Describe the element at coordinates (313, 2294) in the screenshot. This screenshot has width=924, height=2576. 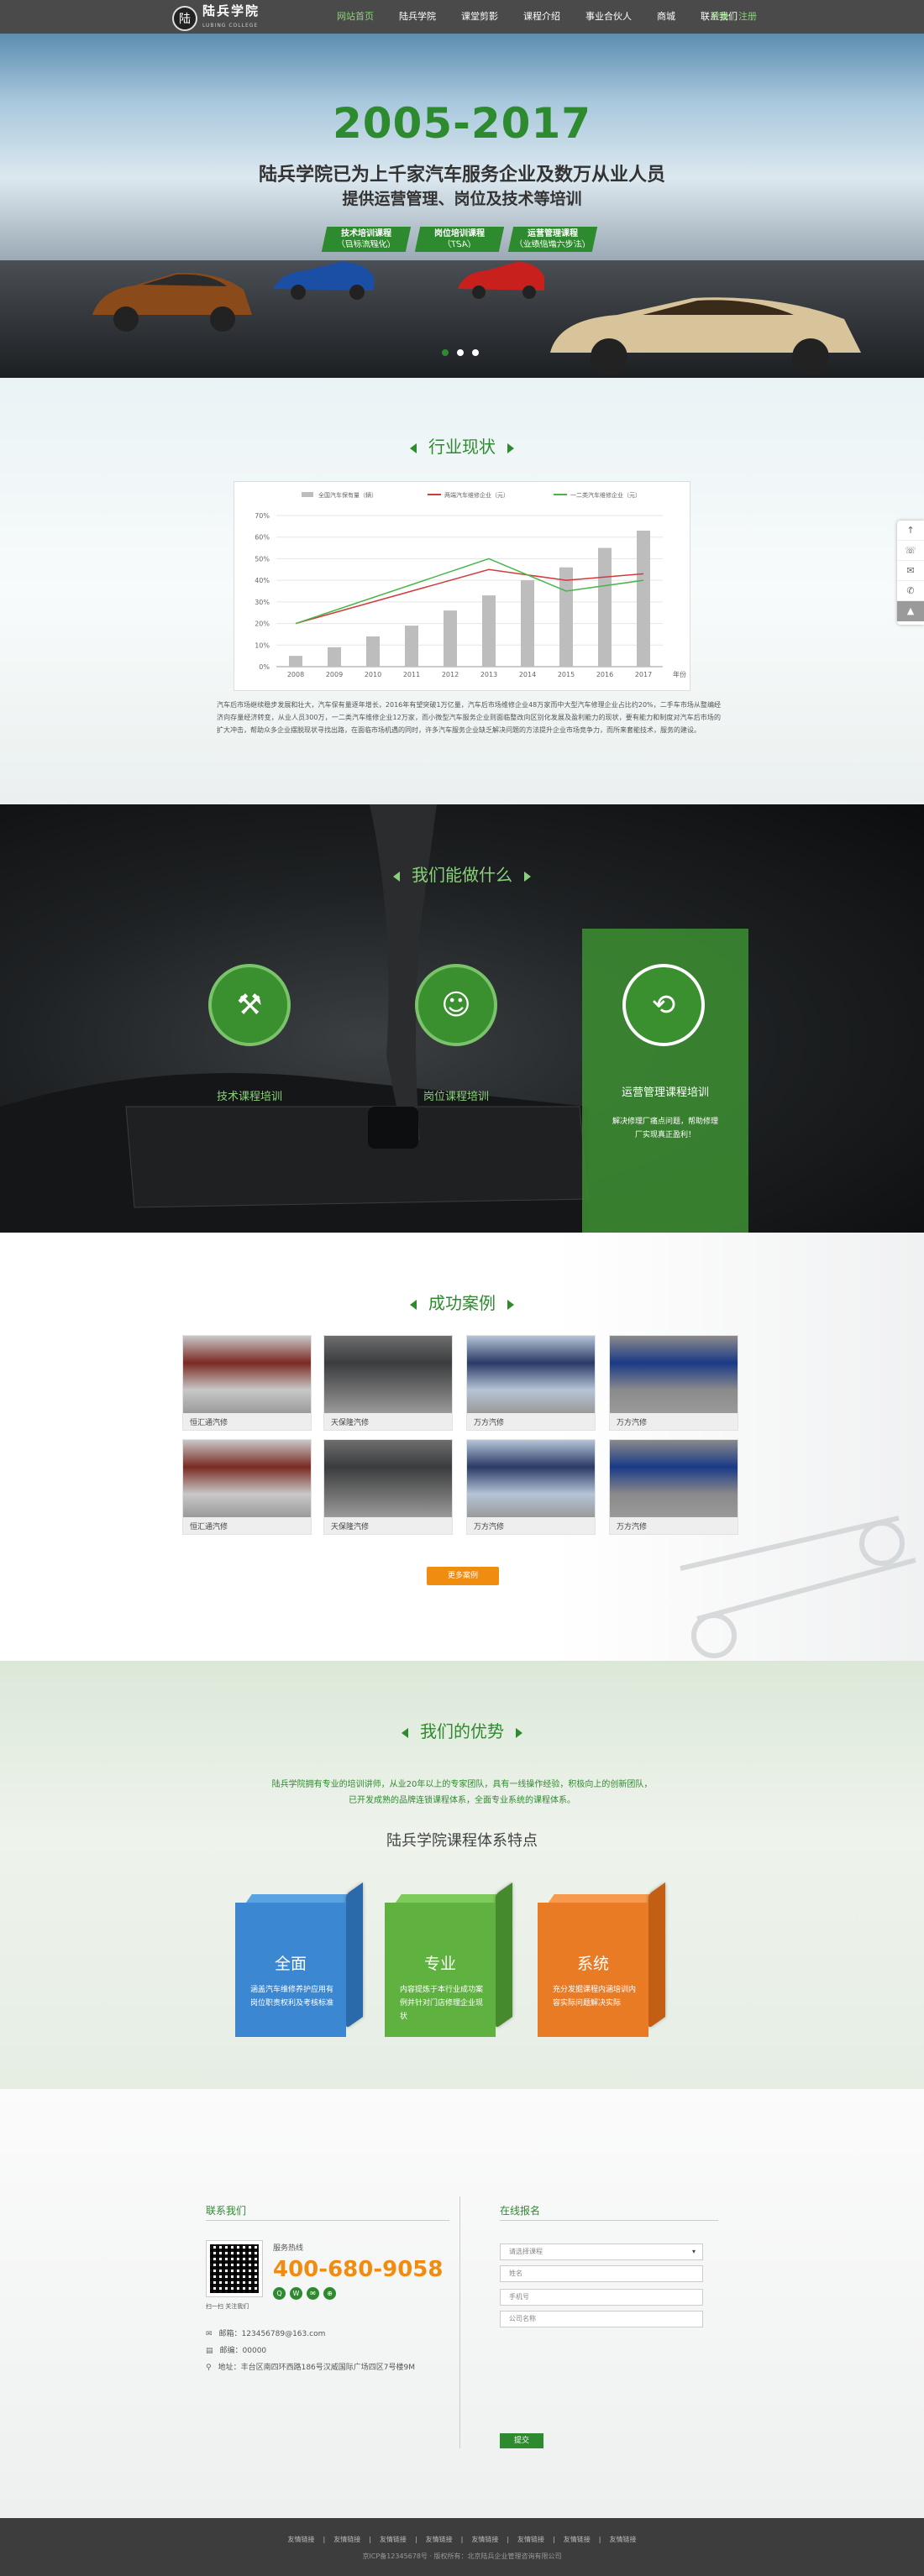
I see `wechat-icon: ✉` at that location.